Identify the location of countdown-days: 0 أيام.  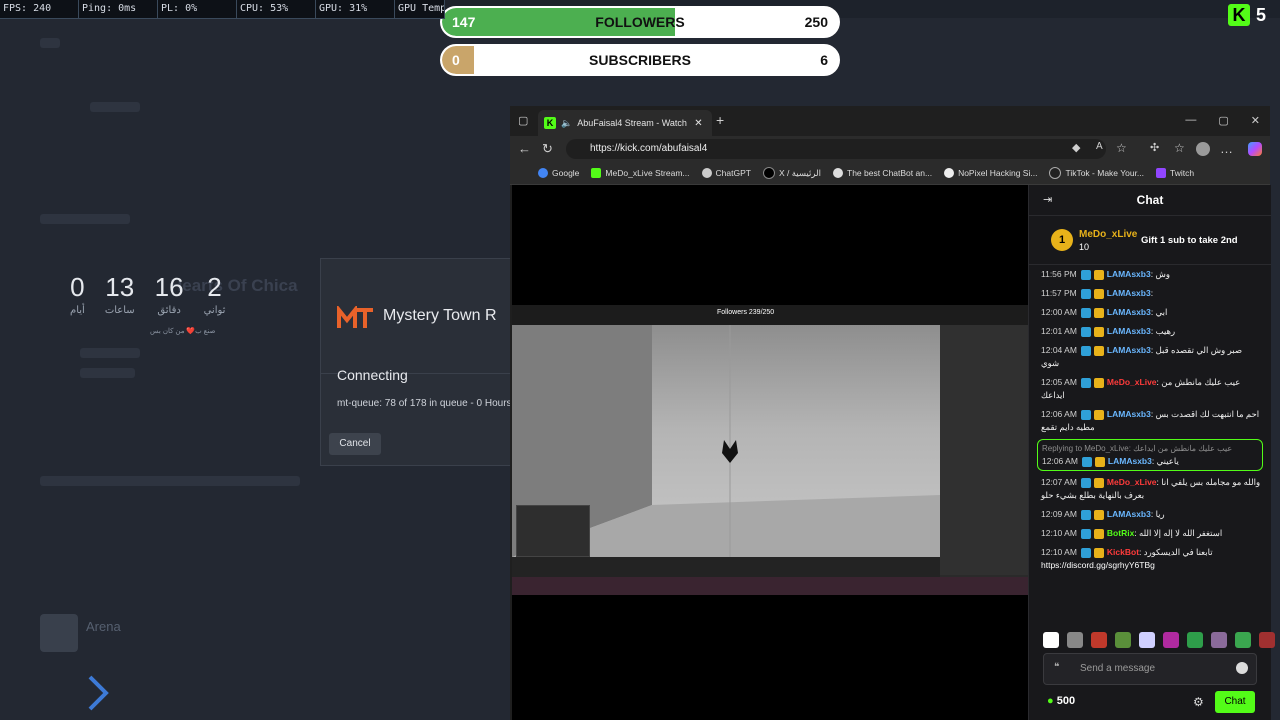
(77, 294).